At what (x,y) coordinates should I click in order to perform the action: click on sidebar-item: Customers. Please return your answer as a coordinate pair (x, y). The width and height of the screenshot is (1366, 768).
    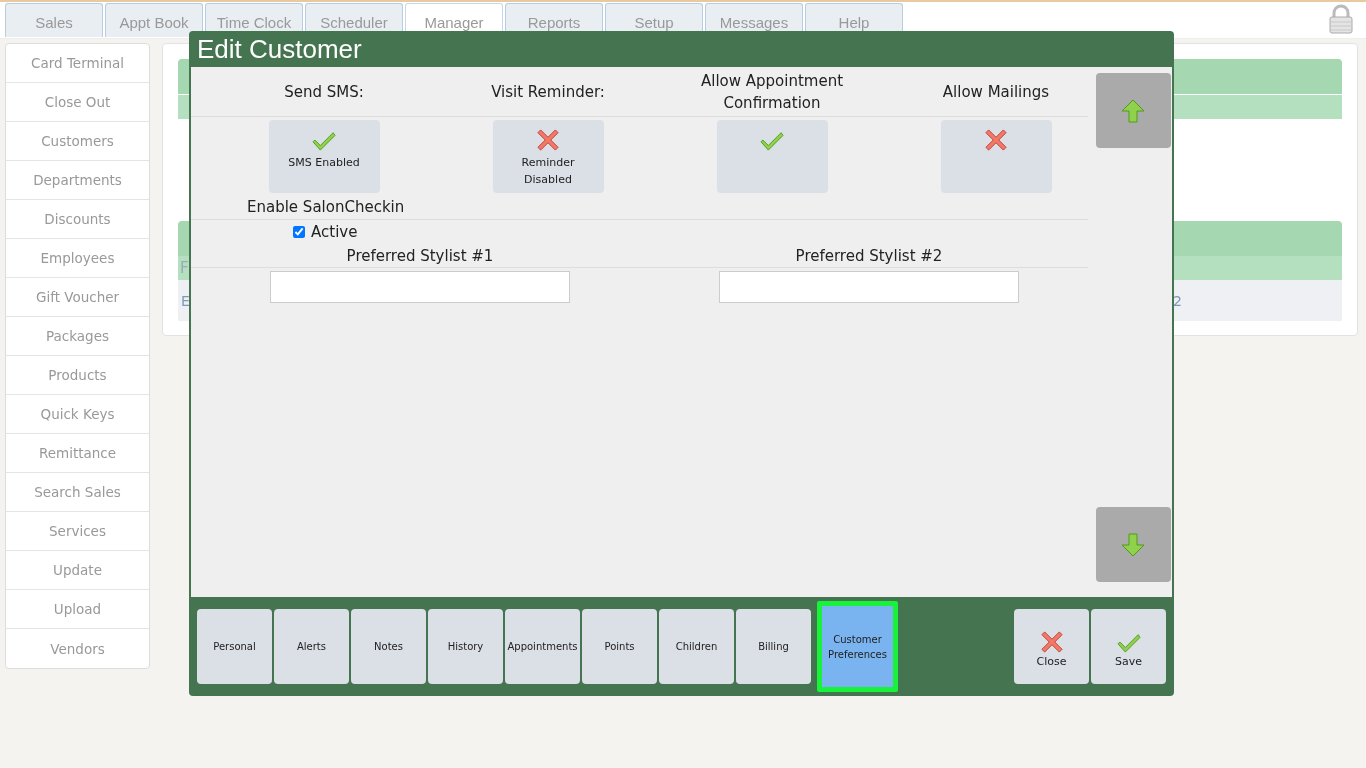
    Looking at the image, I should click on (77, 141).